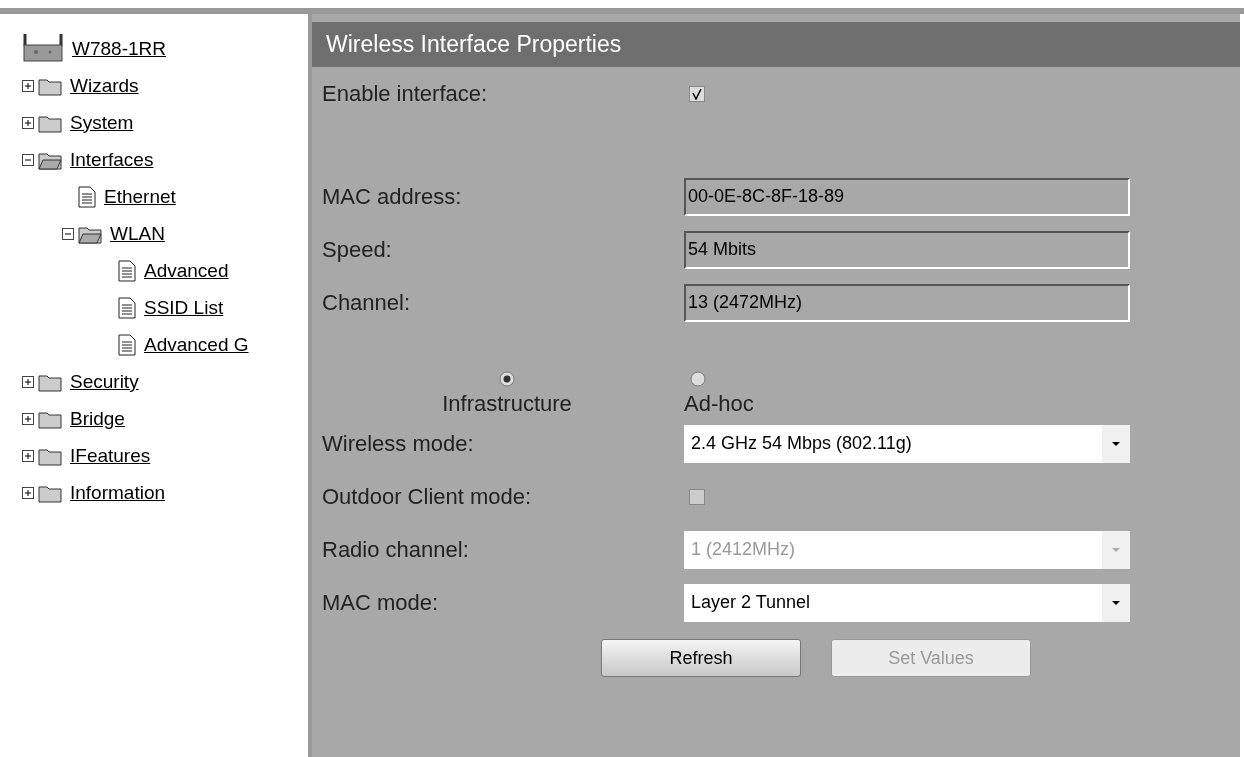 The height and width of the screenshot is (757, 1244). Describe the element at coordinates (392, 196) in the screenshot. I see `field-label: MAC address:` at that location.